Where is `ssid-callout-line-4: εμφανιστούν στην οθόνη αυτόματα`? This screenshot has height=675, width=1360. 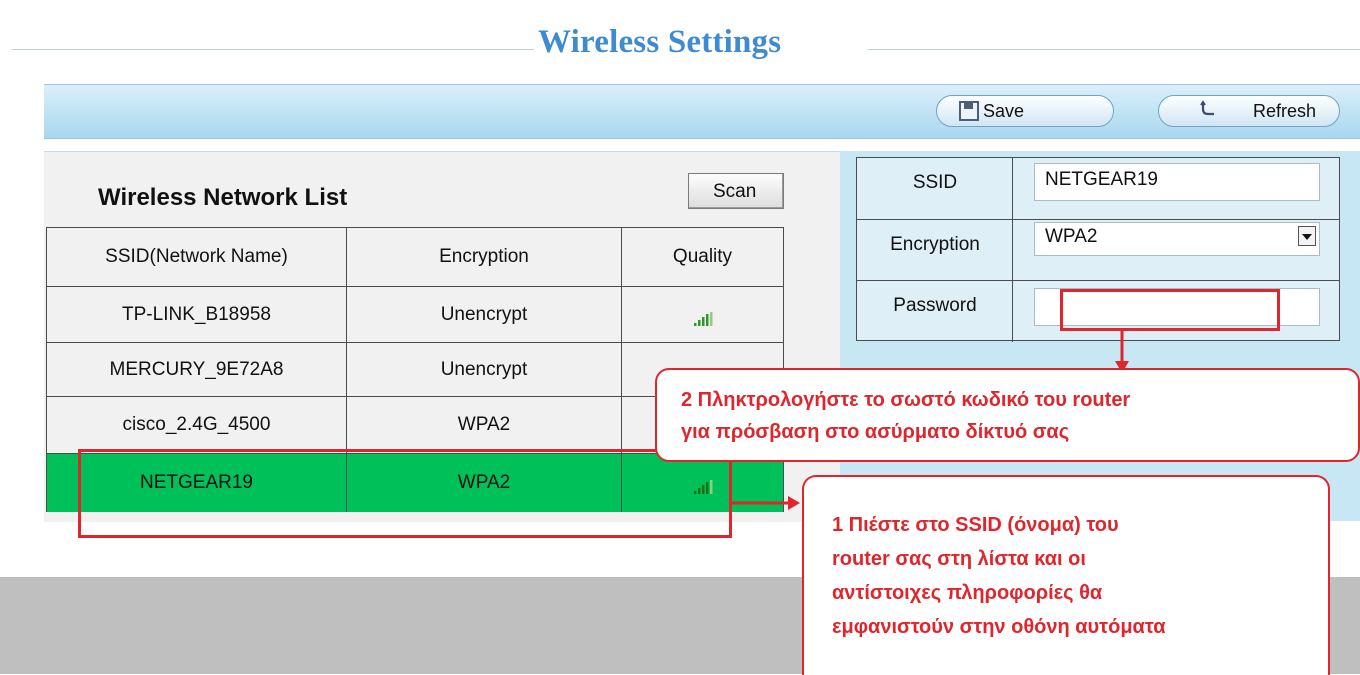 ssid-callout-line-4: εμφανιστούν στην οθόνη αυτόματα is located at coordinates (999, 627).